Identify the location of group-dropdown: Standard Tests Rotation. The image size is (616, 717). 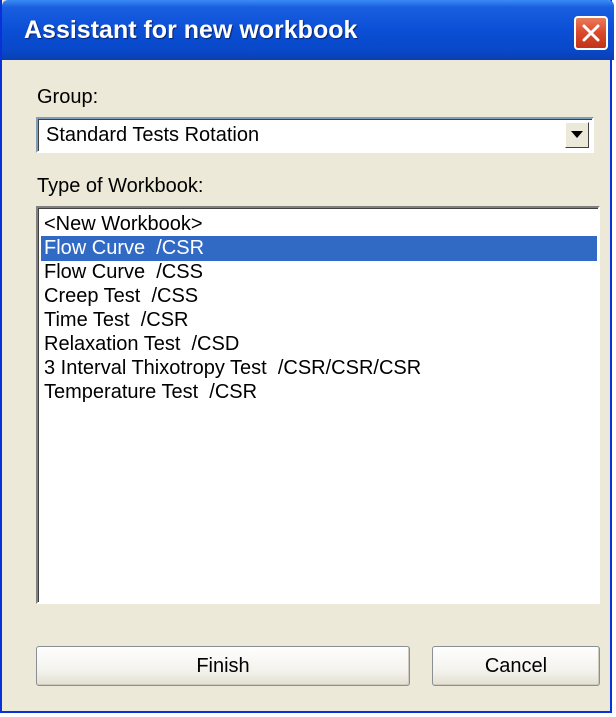
(315, 135).